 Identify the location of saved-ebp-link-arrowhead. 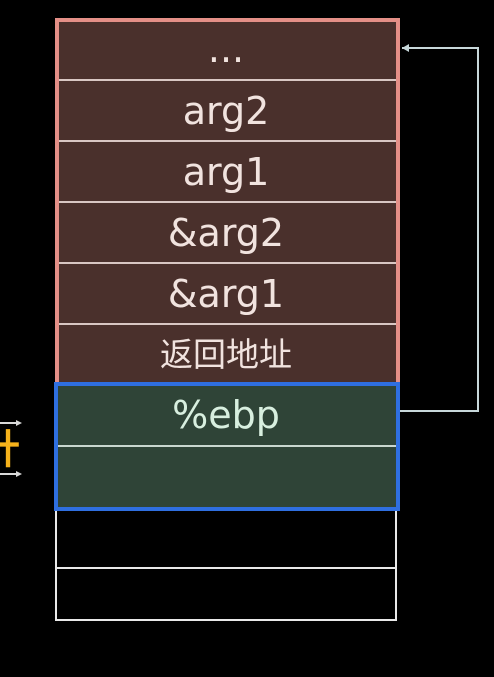
(405, 48).